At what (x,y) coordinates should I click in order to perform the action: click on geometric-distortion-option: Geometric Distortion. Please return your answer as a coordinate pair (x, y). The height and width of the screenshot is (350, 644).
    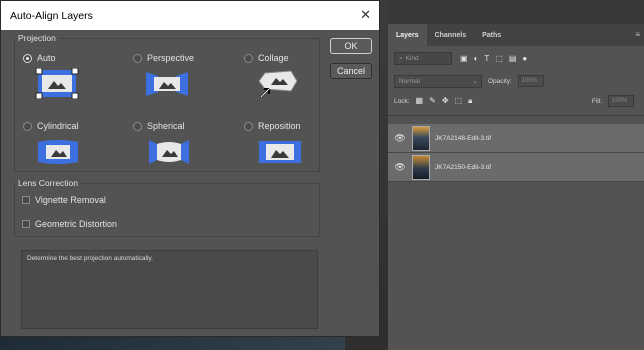
    Looking at the image, I should click on (69, 224).